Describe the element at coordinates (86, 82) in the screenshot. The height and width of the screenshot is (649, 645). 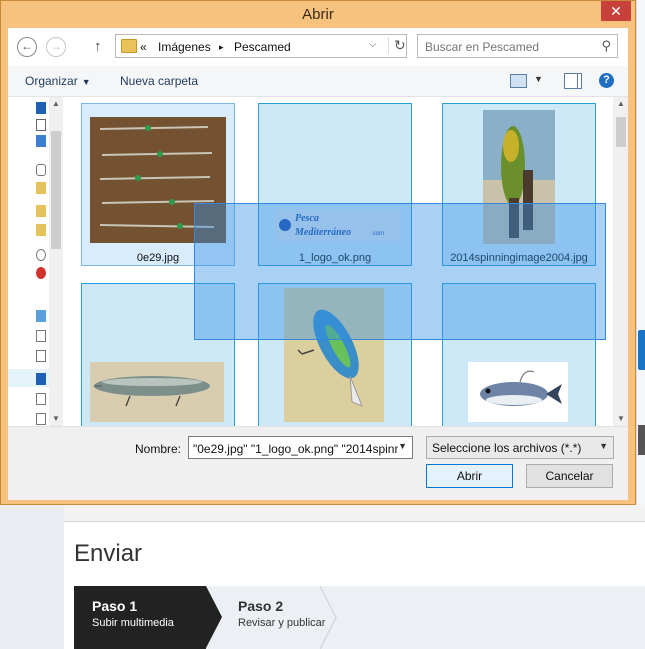
I see `caret-down-icon: ▼` at that location.